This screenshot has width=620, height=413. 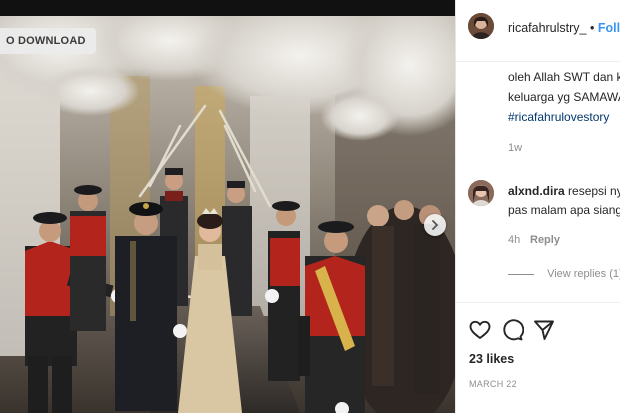 I want to click on comment-line-1: alxnd.dira resepsi nya, so click(x=564, y=191).